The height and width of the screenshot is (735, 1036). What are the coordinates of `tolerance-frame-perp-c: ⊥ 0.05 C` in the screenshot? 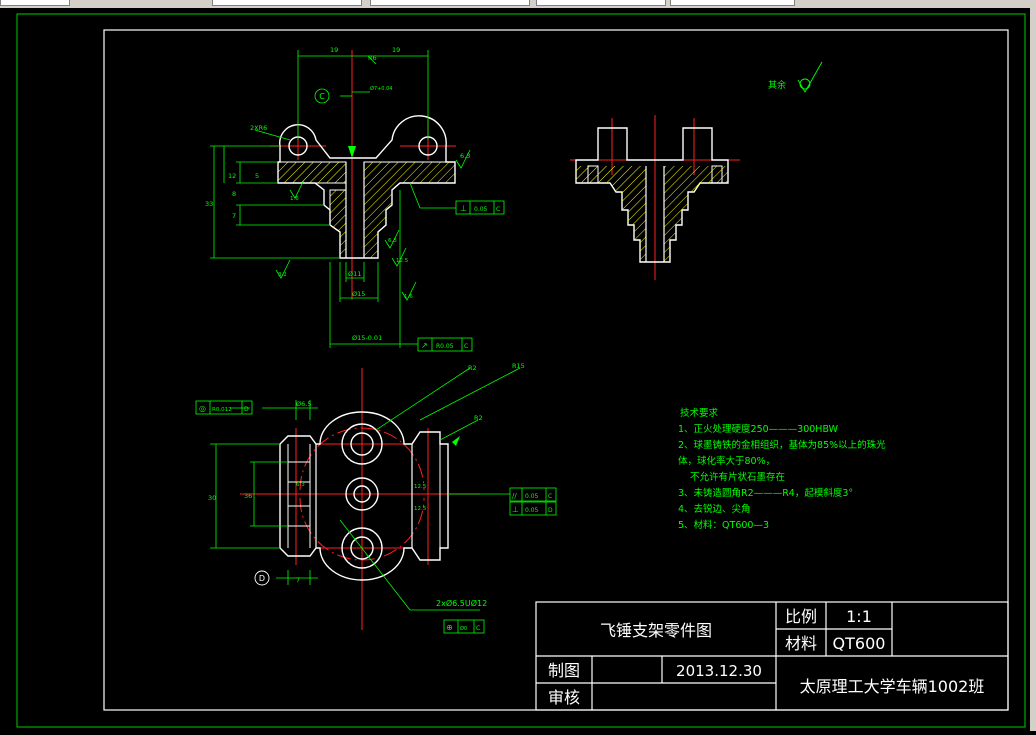 It's located at (480, 207).